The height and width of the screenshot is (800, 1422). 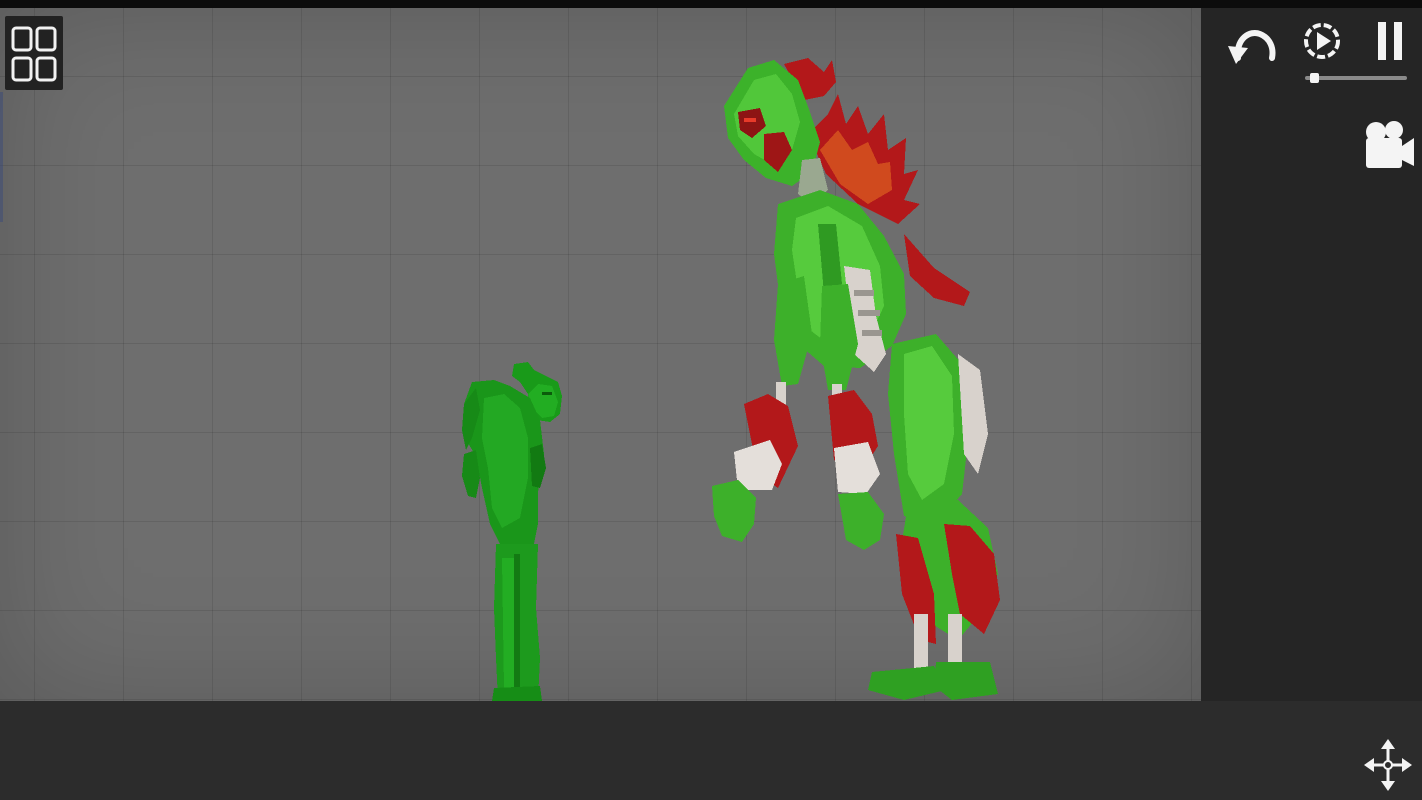 I want to click on pause-icon, so click(x=1390, y=41).